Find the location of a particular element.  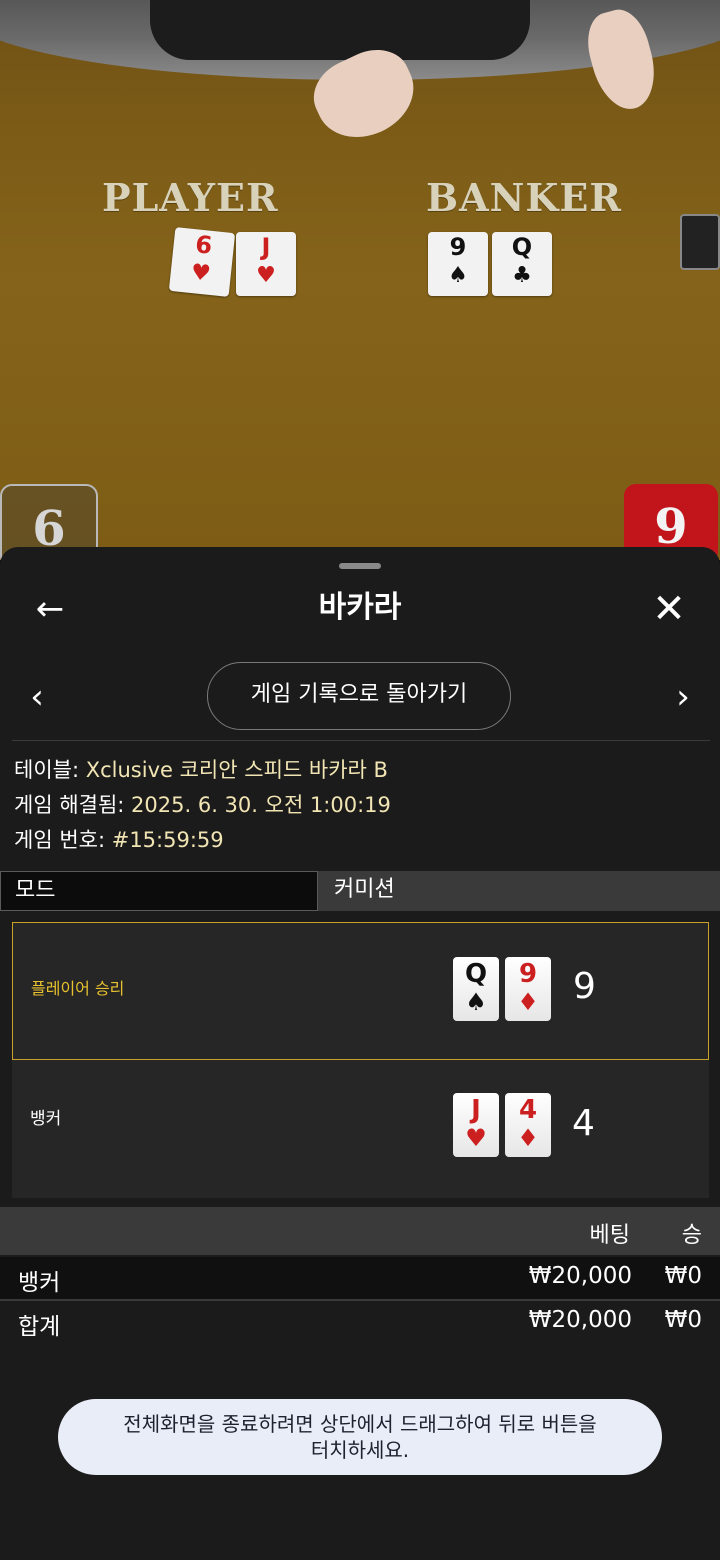

previous-game-chevron-icon: ‹ is located at coordinates (37, 697).